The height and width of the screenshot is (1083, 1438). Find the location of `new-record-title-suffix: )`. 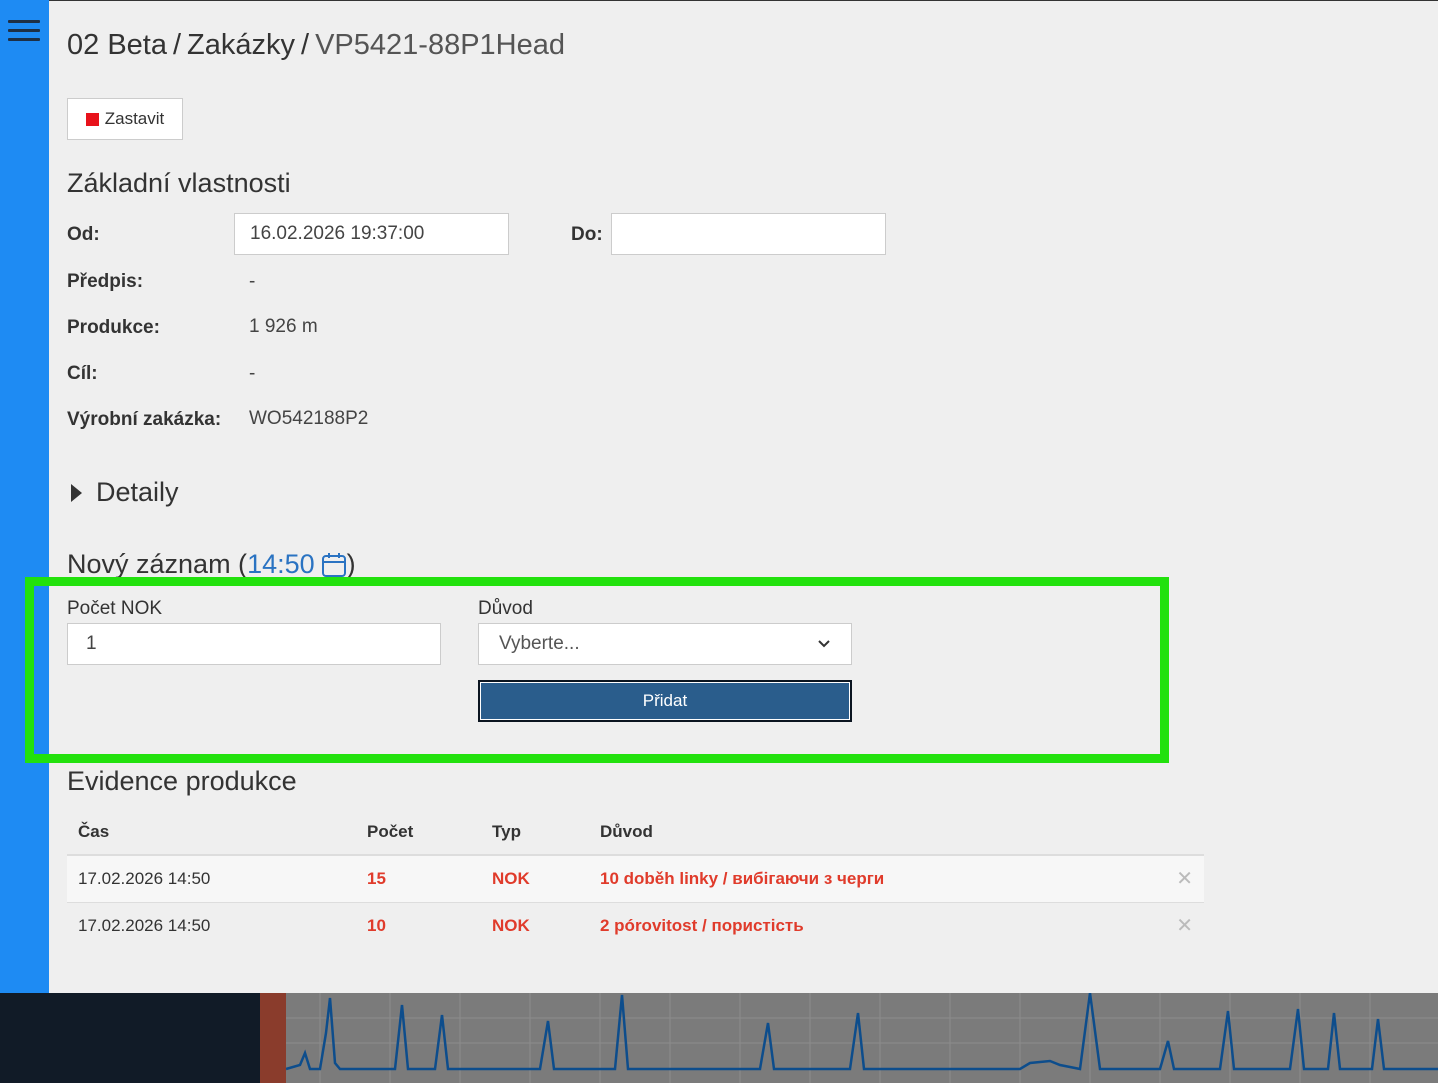

new-record-title-suffix: ) is located at coordinates (351, 564).